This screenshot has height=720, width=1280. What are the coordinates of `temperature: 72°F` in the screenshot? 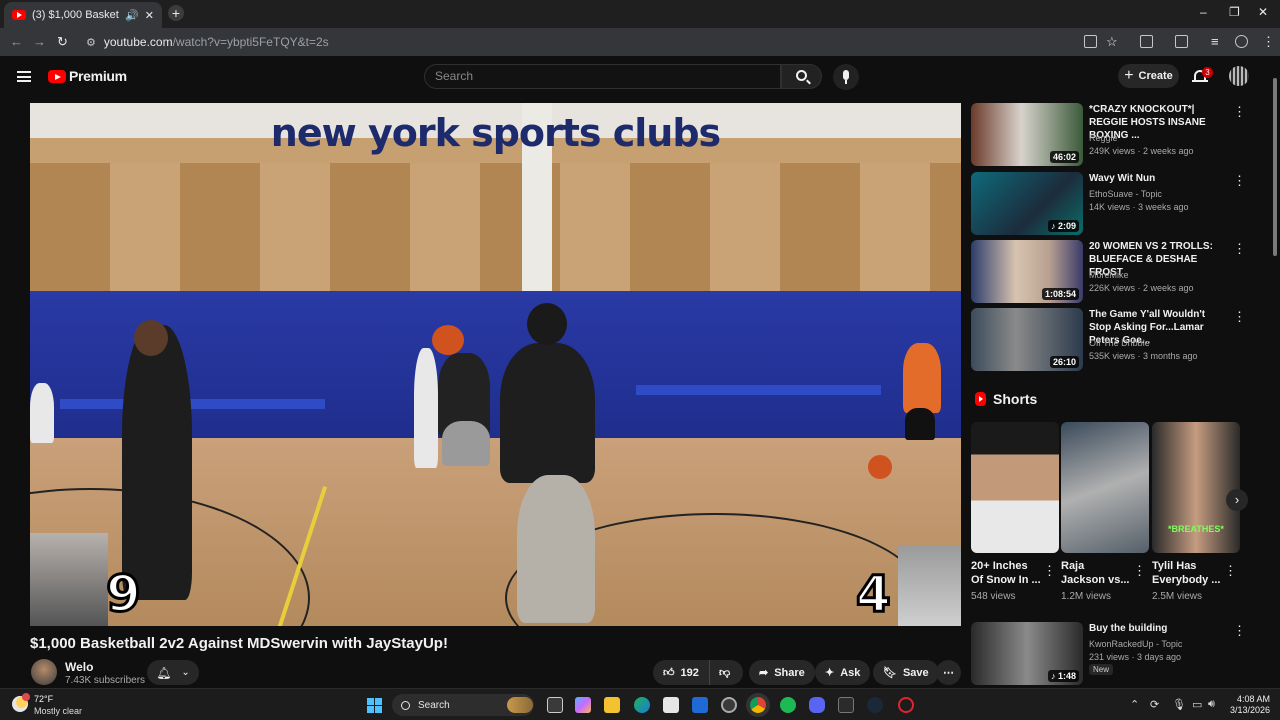 It's located at (43, 699).